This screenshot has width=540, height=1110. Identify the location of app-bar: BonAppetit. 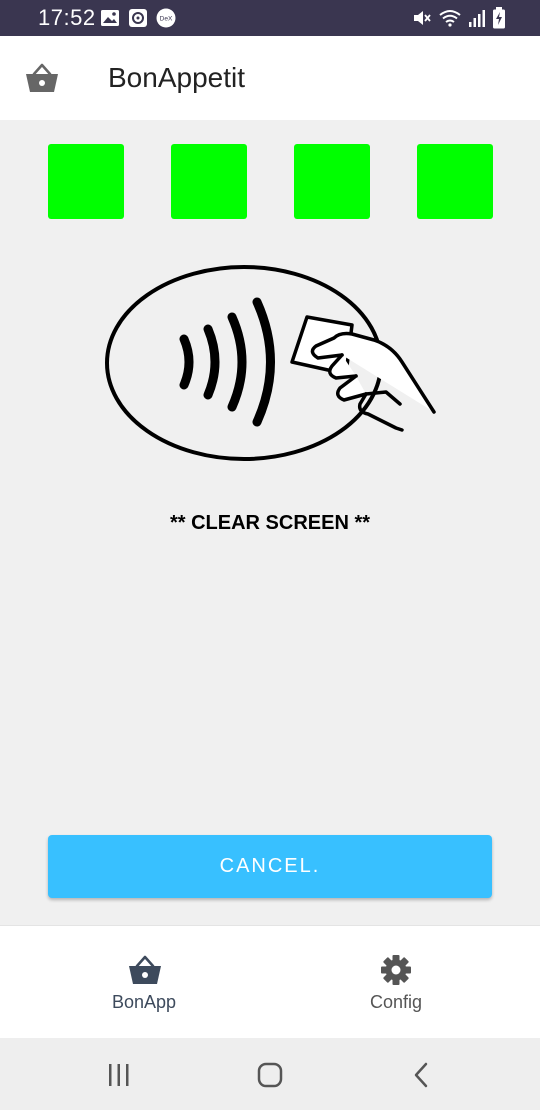
(270, 78).